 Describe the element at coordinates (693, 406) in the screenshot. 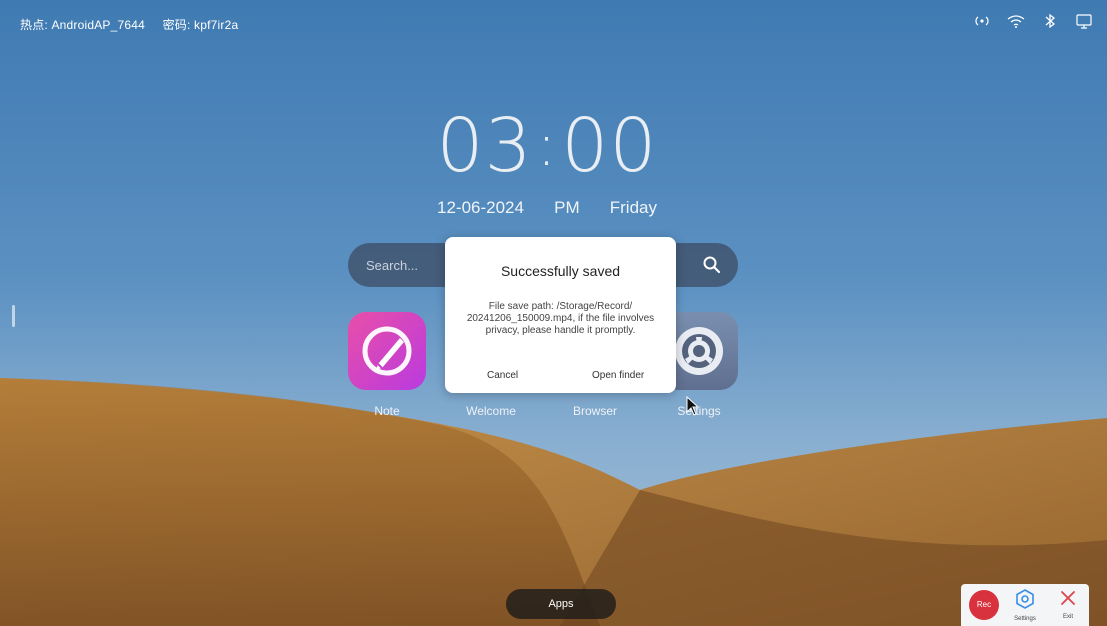

I see `mouse-cursor-icon` at that location.